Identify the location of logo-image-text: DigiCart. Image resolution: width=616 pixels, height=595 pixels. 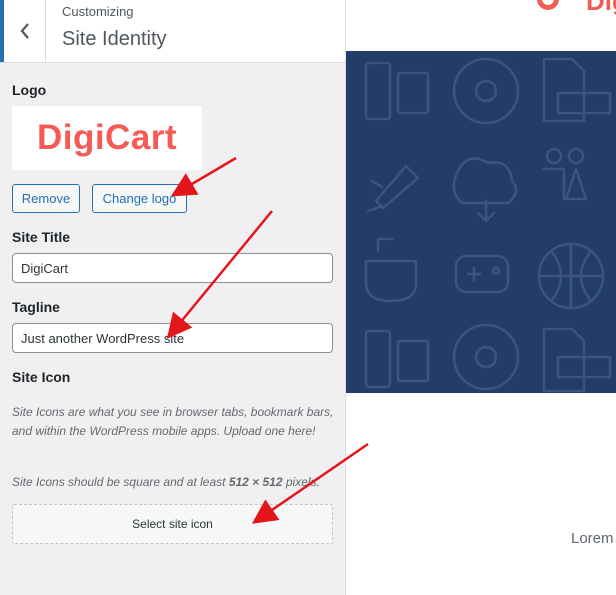
(107, 137).